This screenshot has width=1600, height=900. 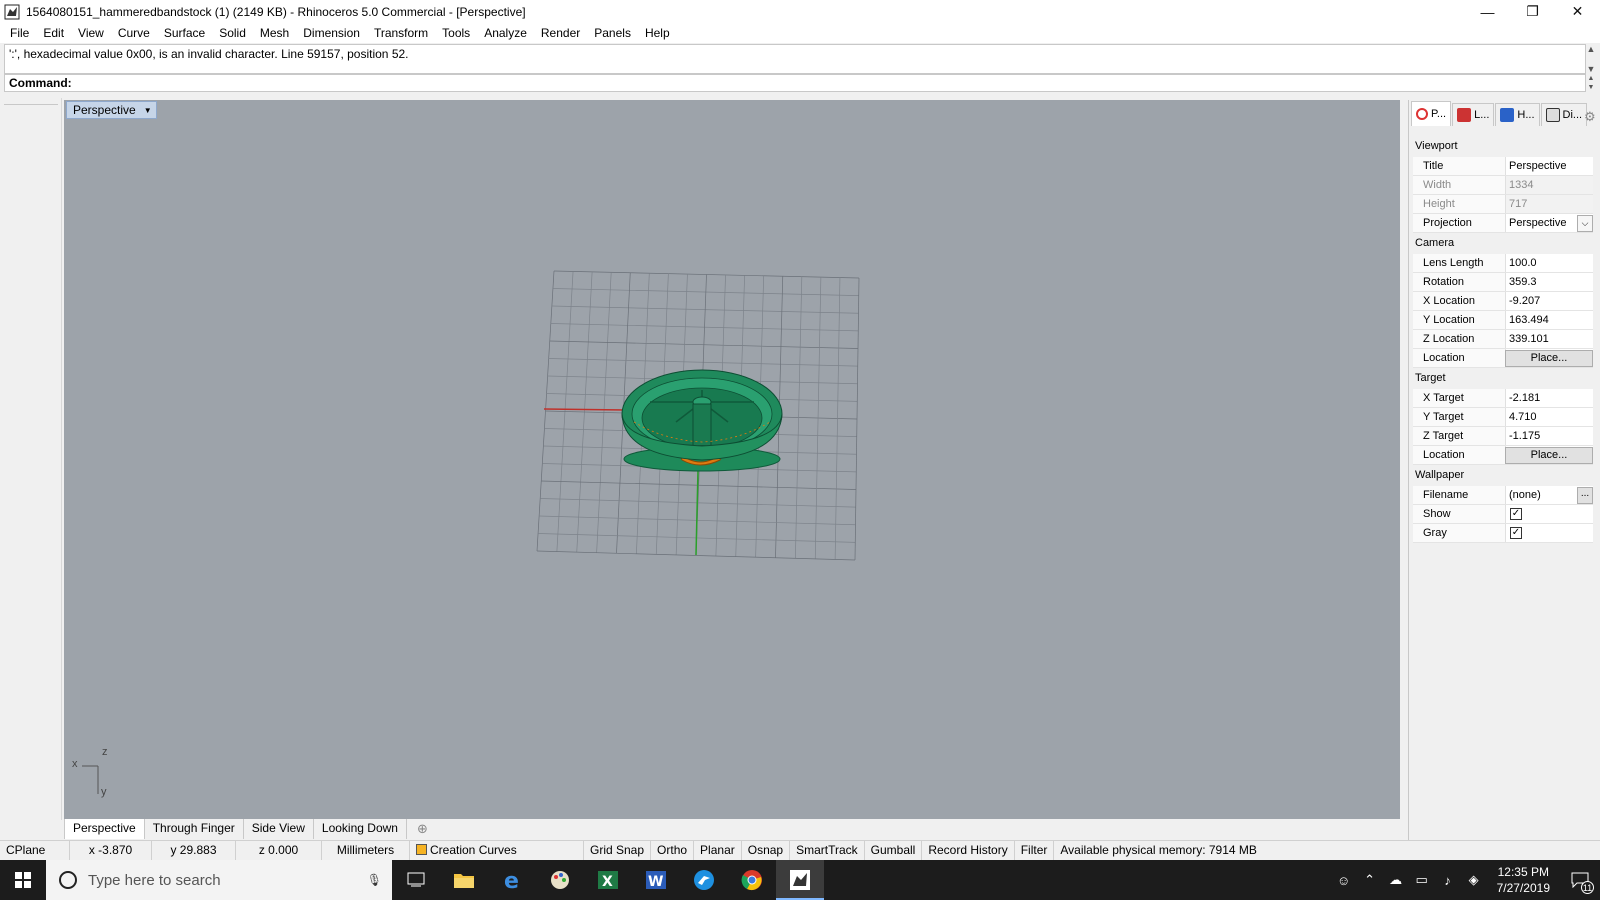 What do you see at coordinates (104, 829) in the screenshot?
I see `tab-perspective: Perspective` at bounding box center [104, 829].